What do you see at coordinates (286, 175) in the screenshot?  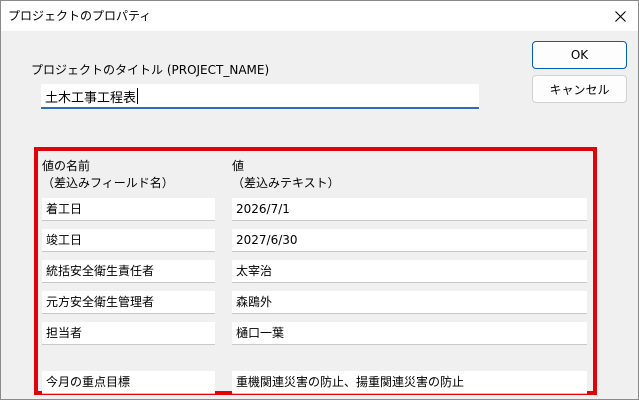 I see `value-column-header: 値 （差込みテキスト）` at bounding box center [286, 175].